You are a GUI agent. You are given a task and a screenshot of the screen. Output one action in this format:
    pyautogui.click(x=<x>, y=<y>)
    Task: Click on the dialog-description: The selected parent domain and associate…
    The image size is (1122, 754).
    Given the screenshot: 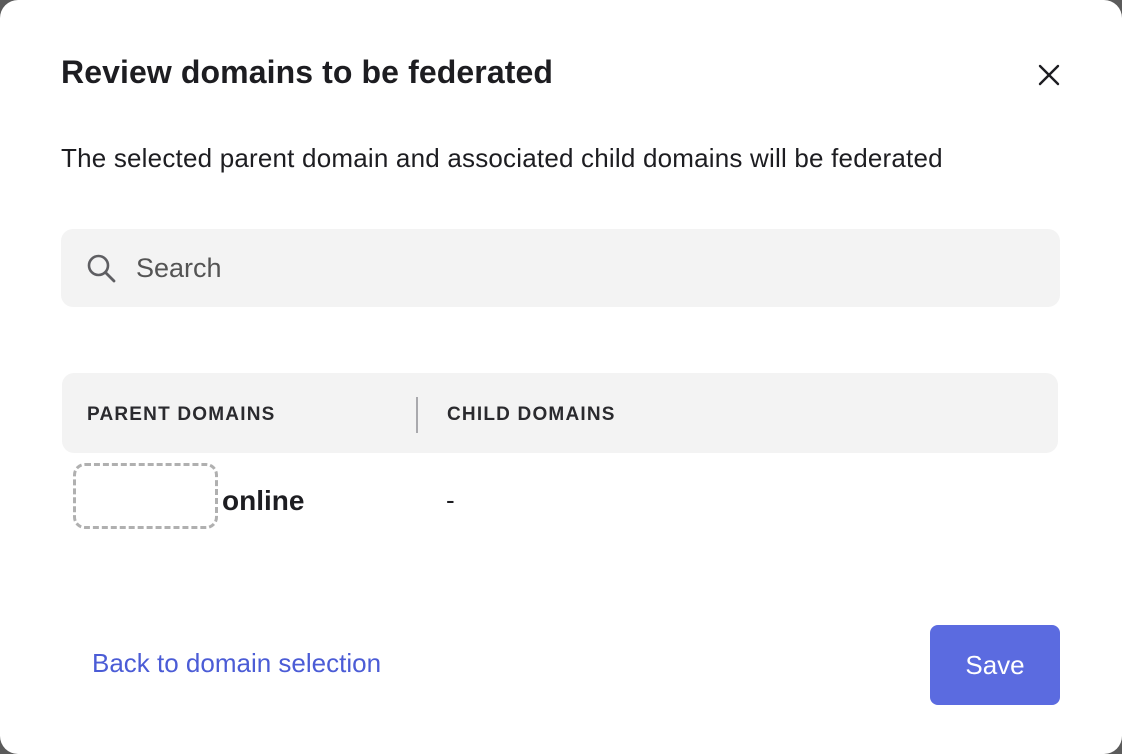 What is the action you would take?
    pyautogui.click(x=502, y=158)
    